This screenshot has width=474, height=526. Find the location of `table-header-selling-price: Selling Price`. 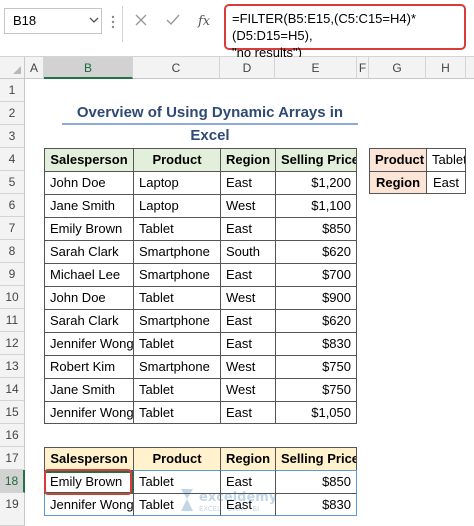

table-header-selling-price: Selling Price is located at coordinates (316, 159).